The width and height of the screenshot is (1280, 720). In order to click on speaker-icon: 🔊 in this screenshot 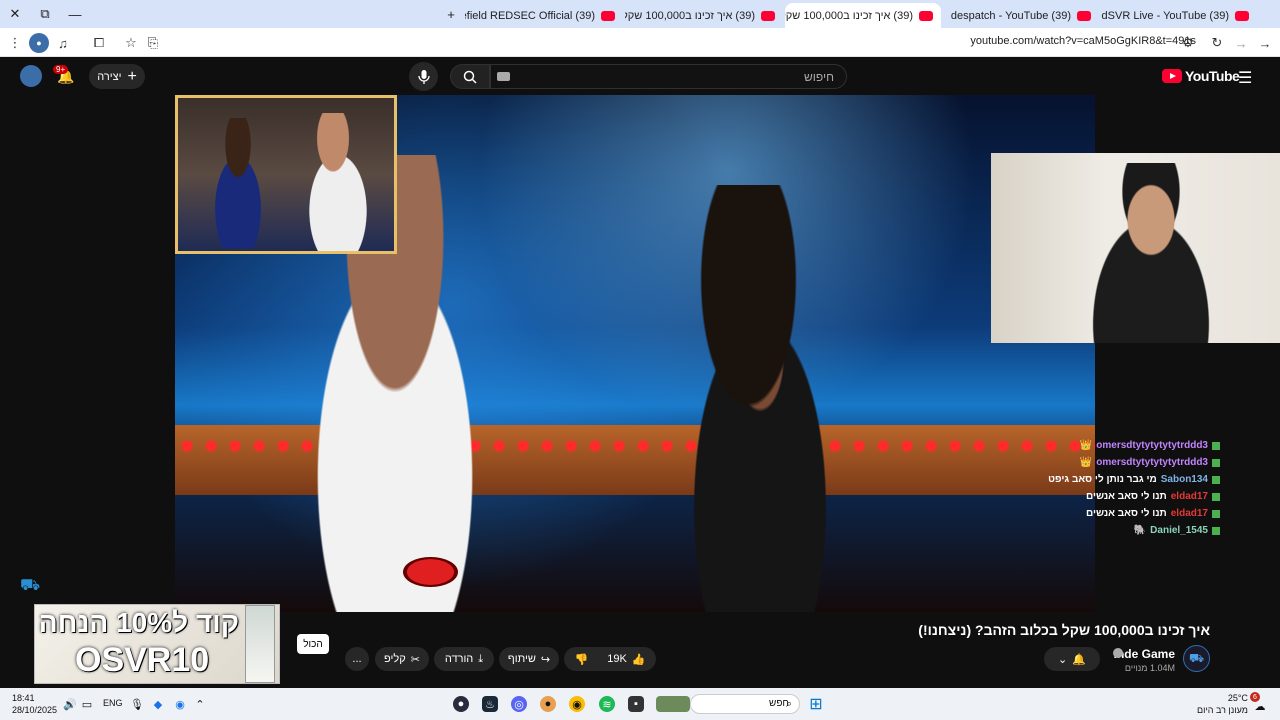, I will do `click(70, 704)`.